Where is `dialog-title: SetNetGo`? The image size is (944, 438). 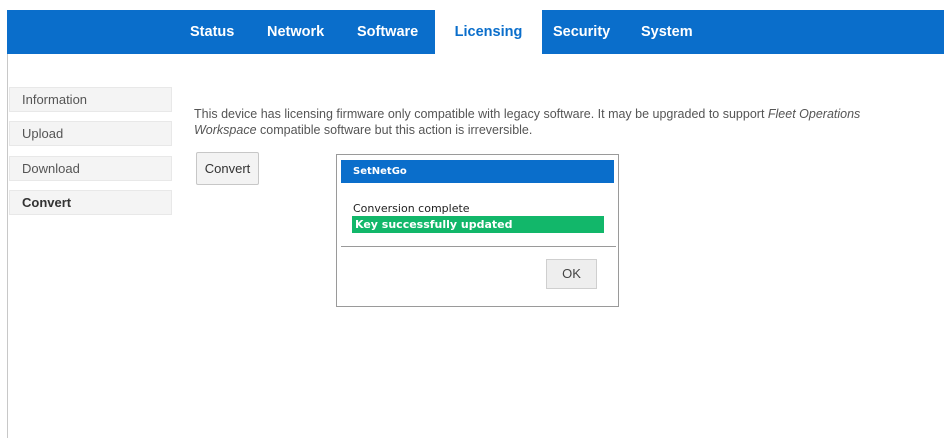 dialog-title: SetNetGo is located at coordinates (477, 171).